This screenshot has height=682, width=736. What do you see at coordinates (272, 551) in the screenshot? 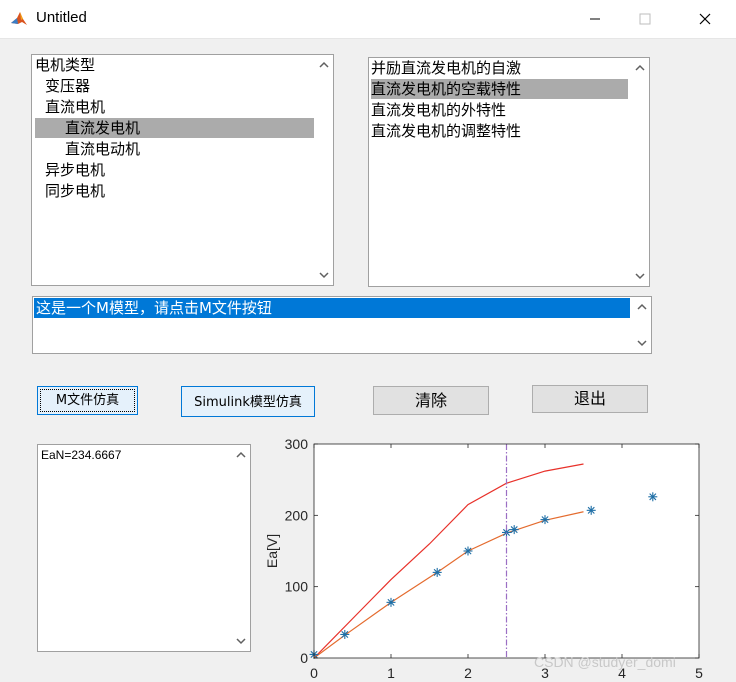
I see `y-axis-label: Ea[V]` at bounding box center [272, 551].